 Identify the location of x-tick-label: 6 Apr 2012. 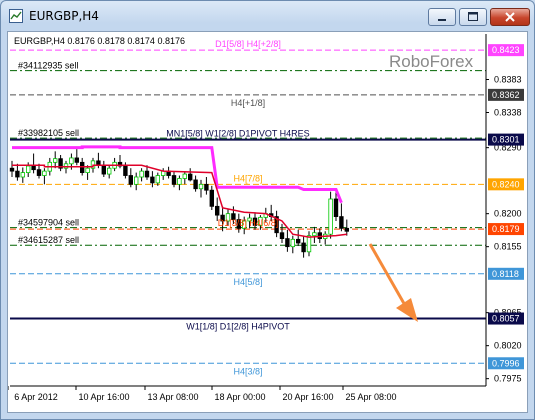
(36, 397).